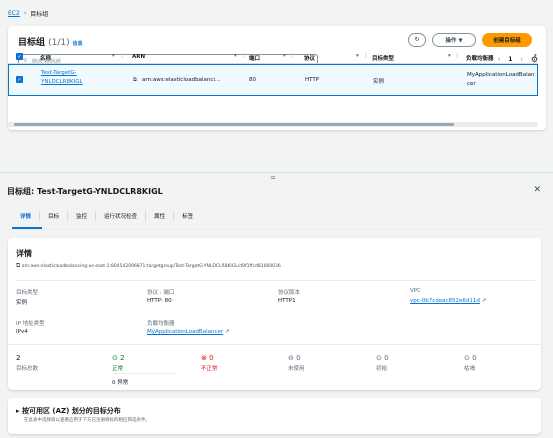 The height and width of the screenshot is (438, 553). I want to click on tab-tags: 标签, so click(187, 216).